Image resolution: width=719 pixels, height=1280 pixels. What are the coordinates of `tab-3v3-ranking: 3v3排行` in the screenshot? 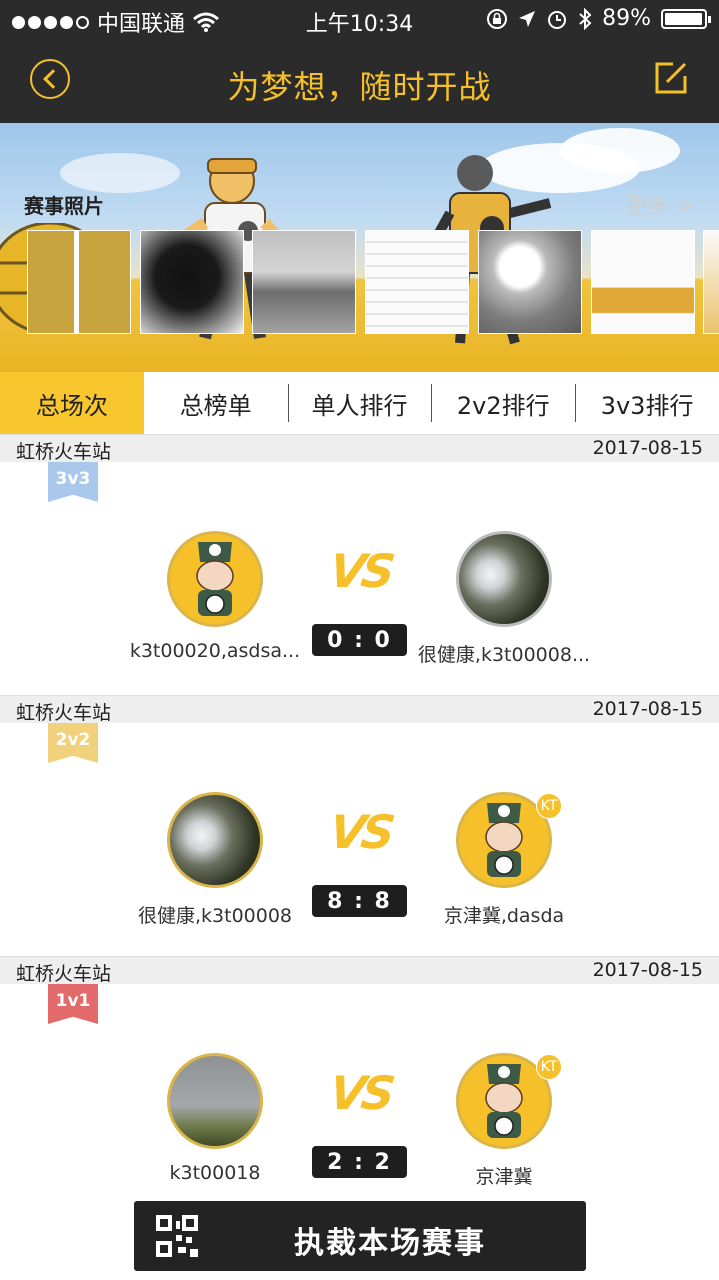 It's located at (647, 403).